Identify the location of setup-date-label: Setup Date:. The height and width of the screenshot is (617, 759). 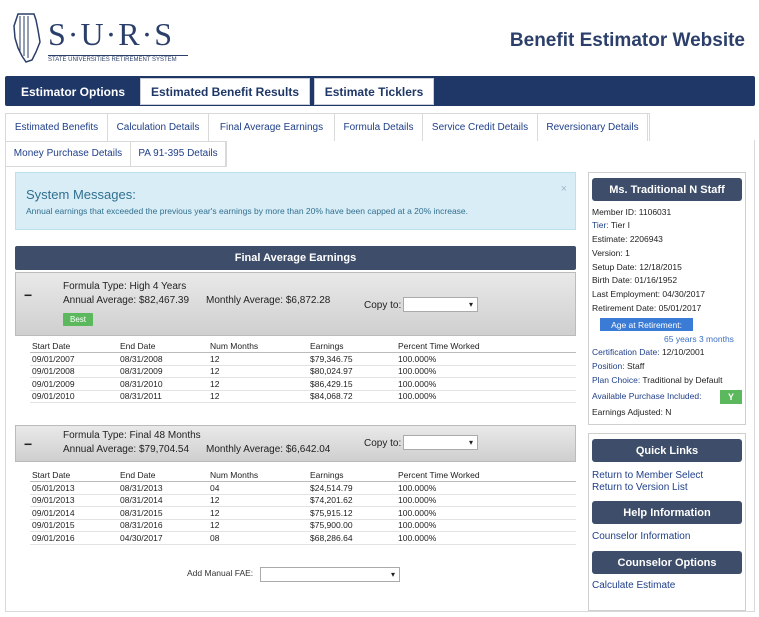
(614, 267).